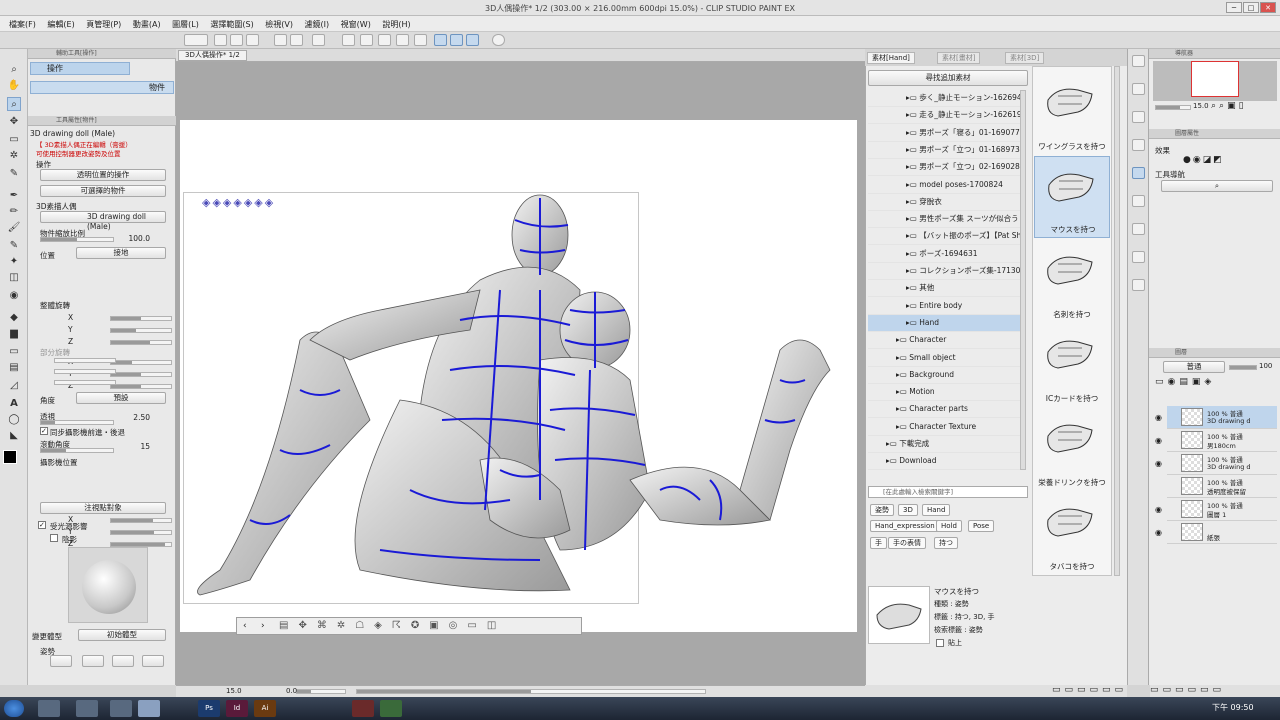 Image resolution: width=1280 pixels, height=720 pixels. Describe the element at coordinates (14, 104) in the screenshot. I see `operation-tool-icon: ⌕` at that location.